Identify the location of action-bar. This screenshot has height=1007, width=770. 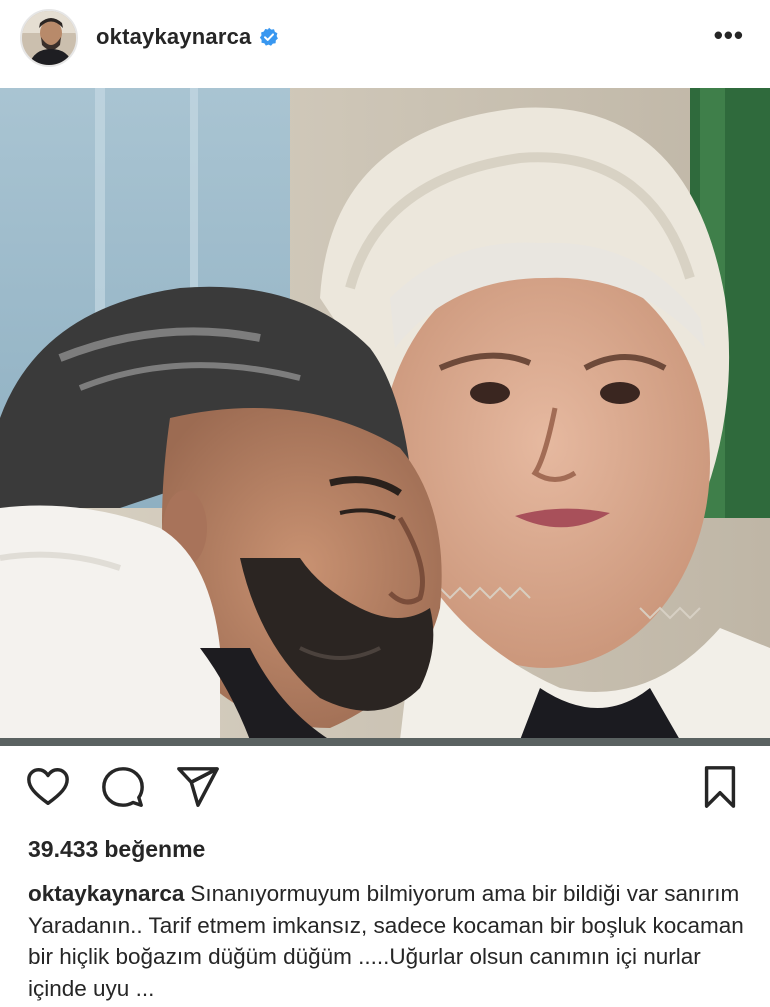
(385, 792).